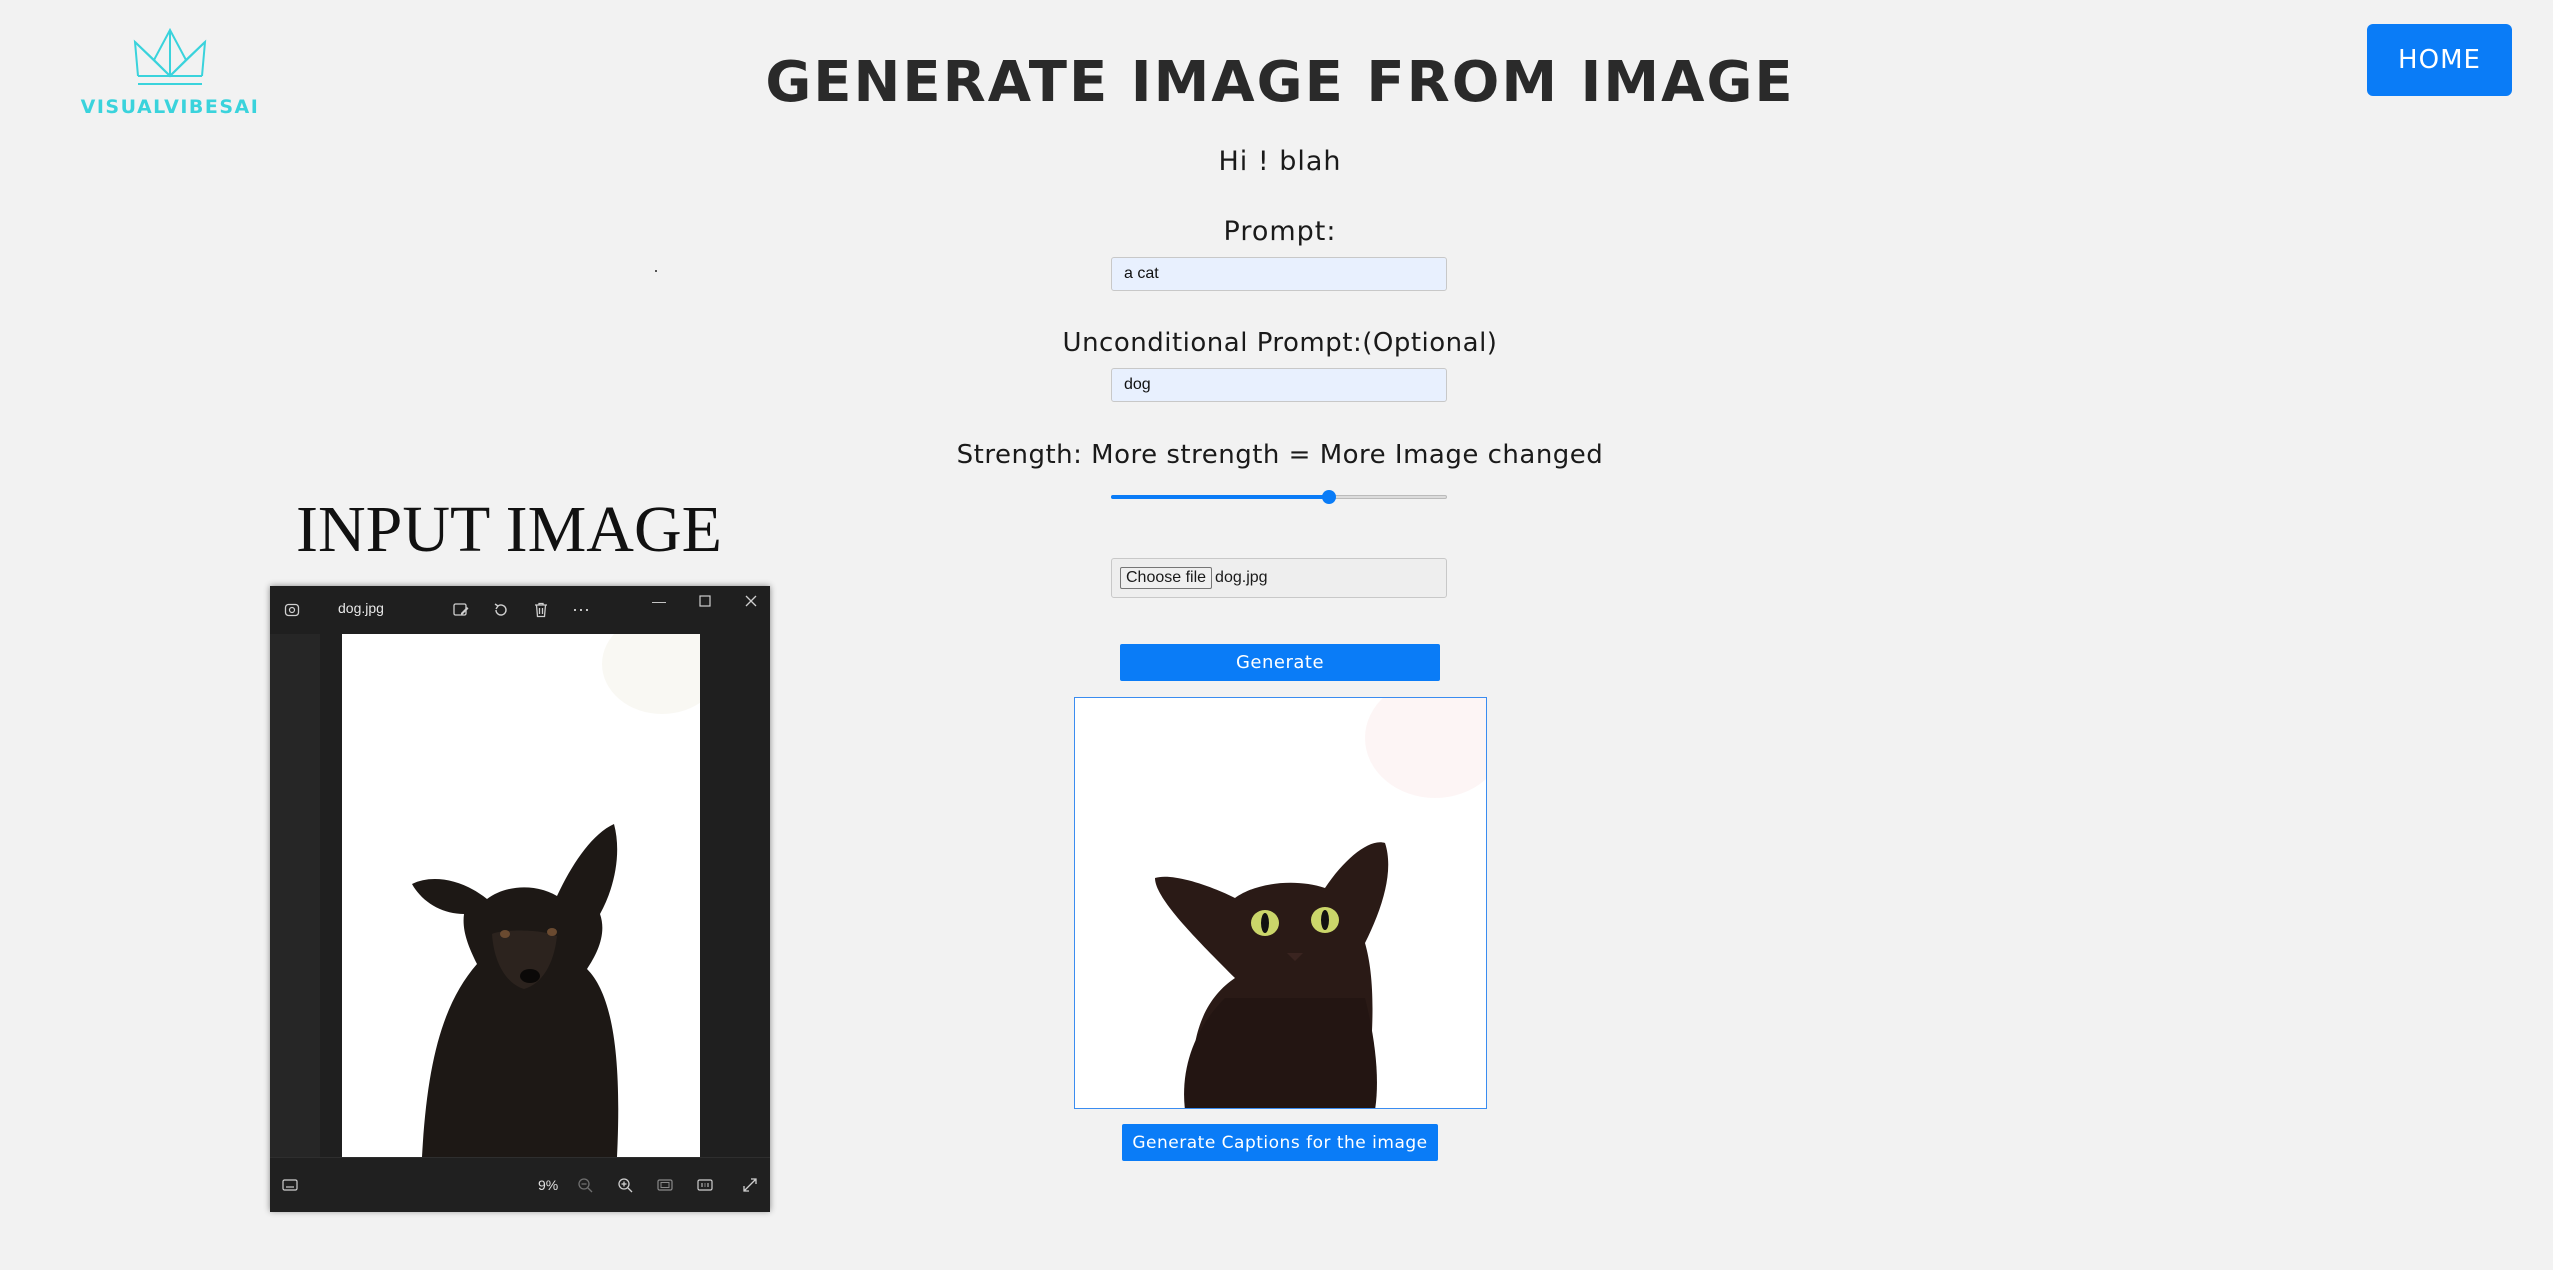 The image size is (2553, 1270). Describe the element at coordinates (1329, 497) in the screenshot. I see `slider-thumb` at that location.